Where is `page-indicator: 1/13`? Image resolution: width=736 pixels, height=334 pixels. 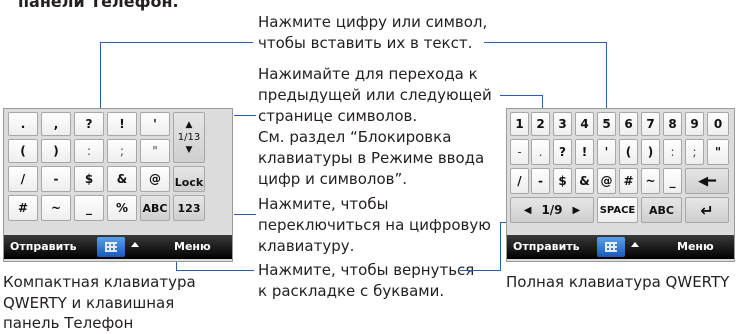 page-indicator: 1/13 is located at coordinates (189, 137).